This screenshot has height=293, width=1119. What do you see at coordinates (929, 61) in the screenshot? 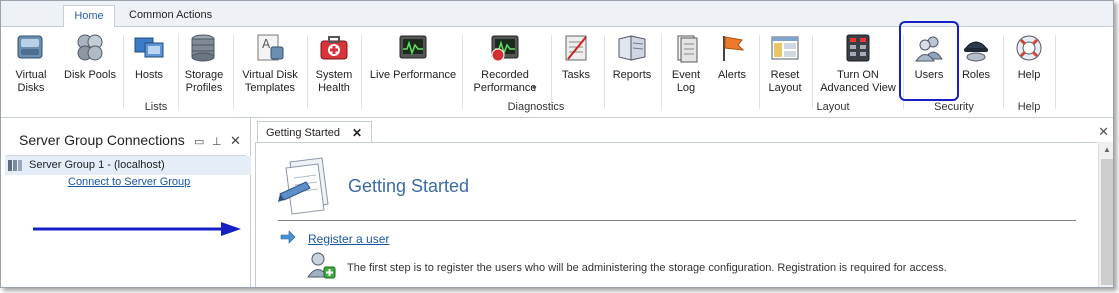
I see `users-highlight-box` at bounding box center [929, 61].